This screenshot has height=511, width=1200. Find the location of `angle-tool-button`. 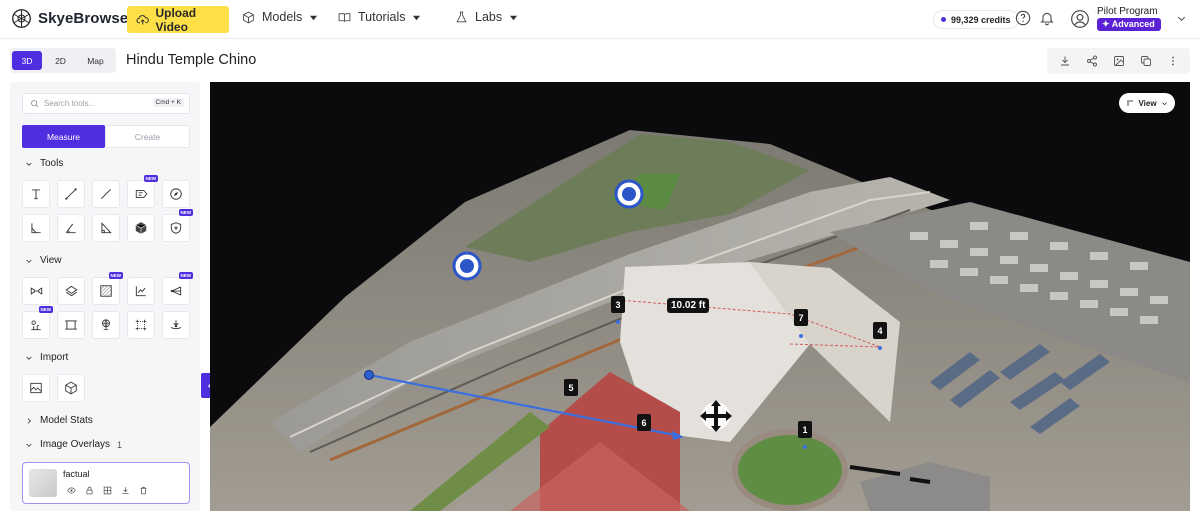

angle-tool-button is located at coordinates (71, 228).